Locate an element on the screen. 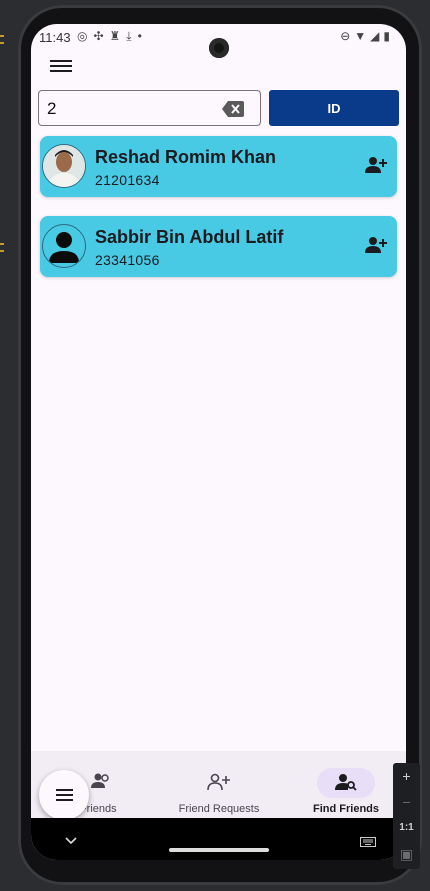 The image size is (430, 891). system-navigation-bar is located at coordinates (218, 839).